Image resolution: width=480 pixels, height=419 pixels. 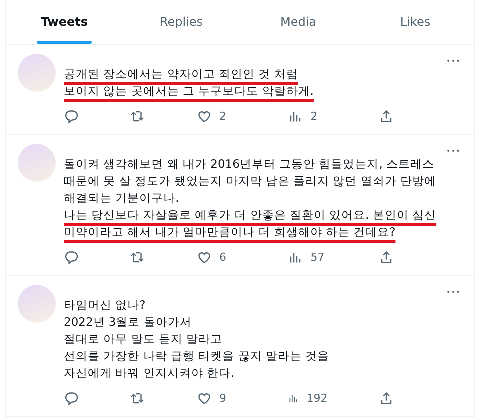 What do you see at coordinates (251, 224) in the screenshot?
I see `tweet-text: 나는 당신보다 자살율로 예후가 더 안좋은 질환이 있어요. 본인이 심신미약이라고 해서 내가 얼마만큼이나 더 희생해야 하는 건데요?` at bounding box center [251, 224].